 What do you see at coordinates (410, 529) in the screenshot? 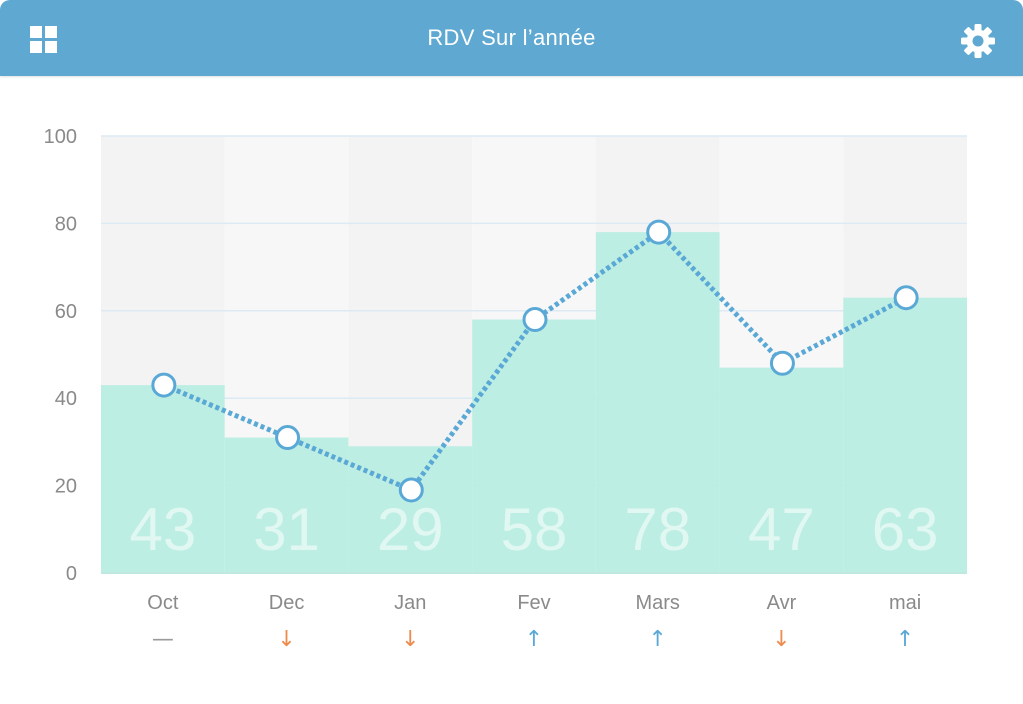
I see `bar-value-label: 29` at bounding box center [410, 529].